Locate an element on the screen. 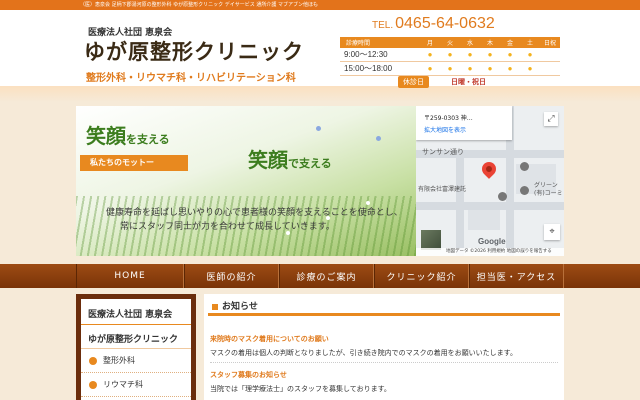  hours-header: 診療時間 月 火 水 木 金 土 日祝 is located at coordinates (450, 42).